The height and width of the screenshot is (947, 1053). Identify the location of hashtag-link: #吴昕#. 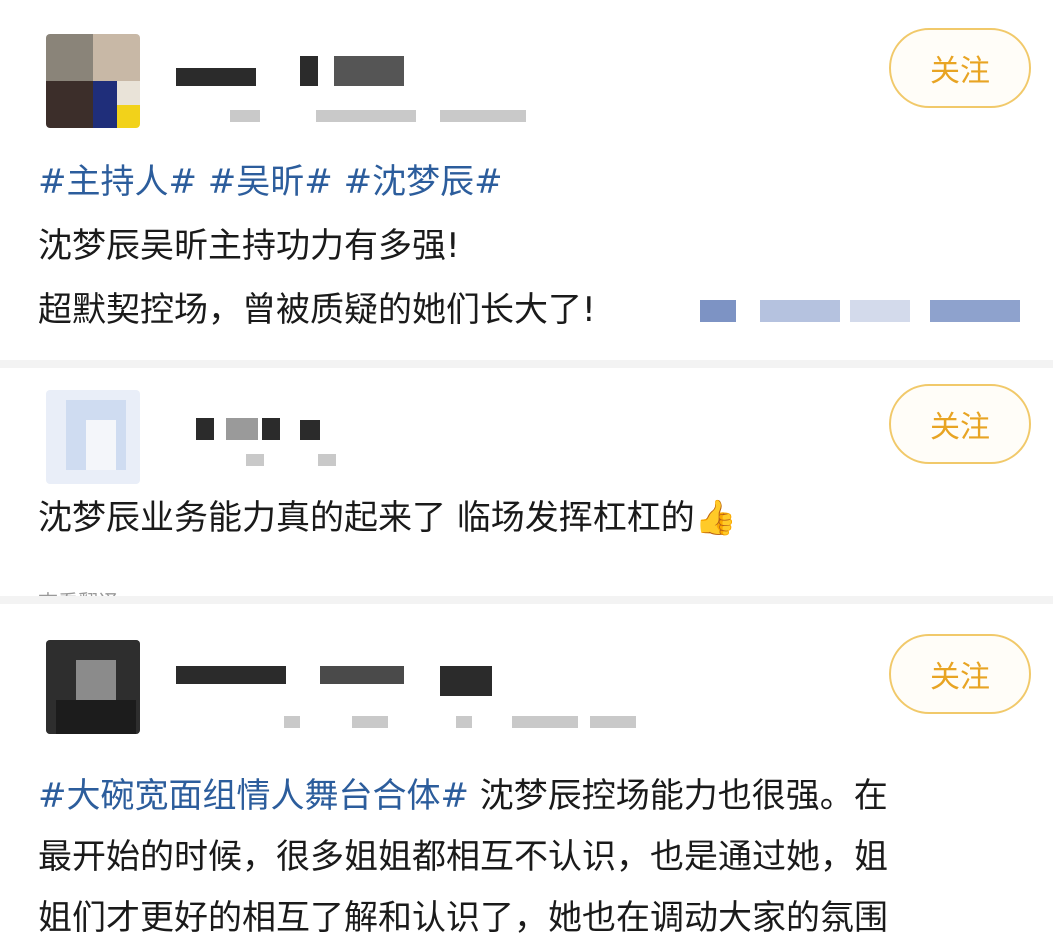
(270, 182).